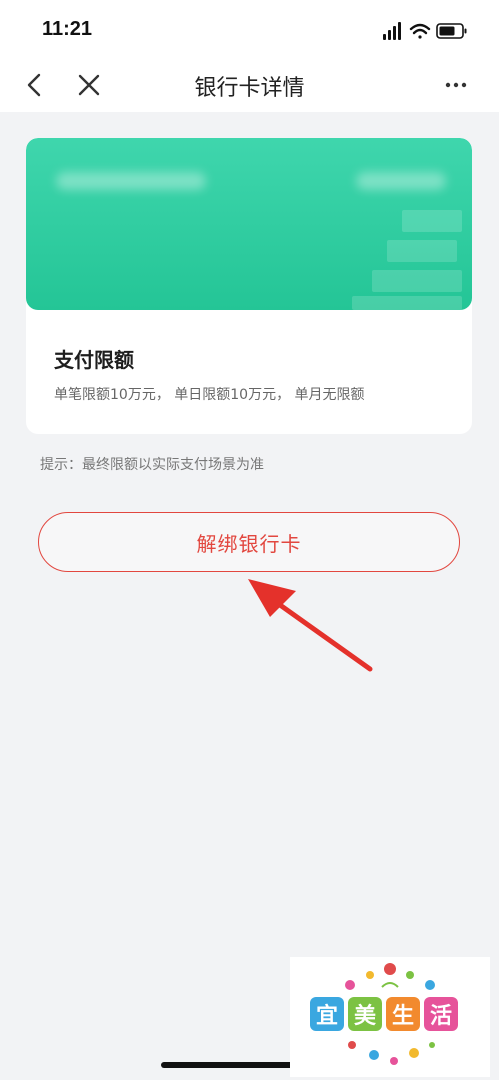 The height and width of the screenshot is (1080, 499). I want to click on logo-tile-2: 美, so click(365, 1014).